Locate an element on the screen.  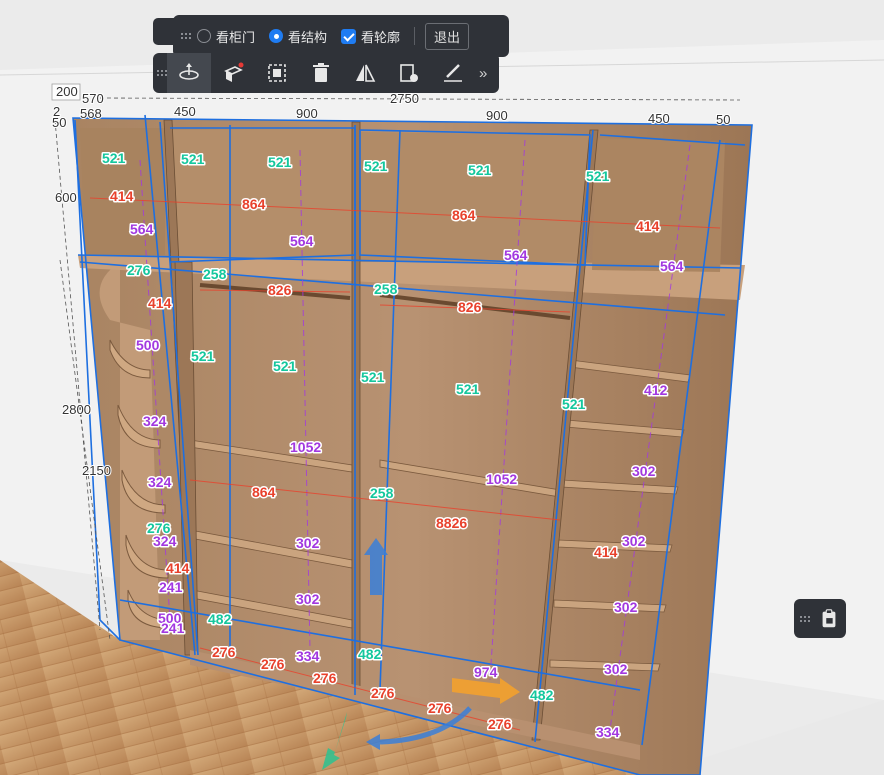
cabinet-settings-icon is located at coordinates (409, 73).